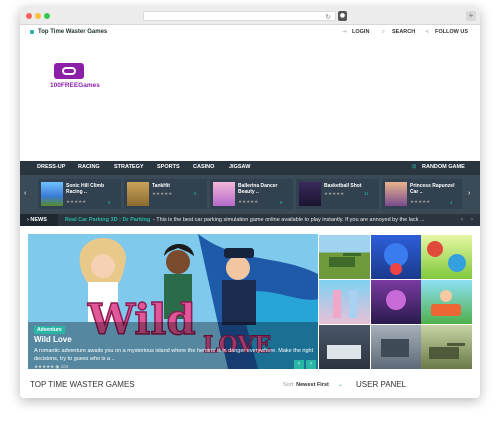 Image resolution: width=500 pixels, height=423 pixels. What do you see at coordinates (469, 193) in the screenshot?
I see `carousel-next-icon: ›` at bounding box center [469, 193].